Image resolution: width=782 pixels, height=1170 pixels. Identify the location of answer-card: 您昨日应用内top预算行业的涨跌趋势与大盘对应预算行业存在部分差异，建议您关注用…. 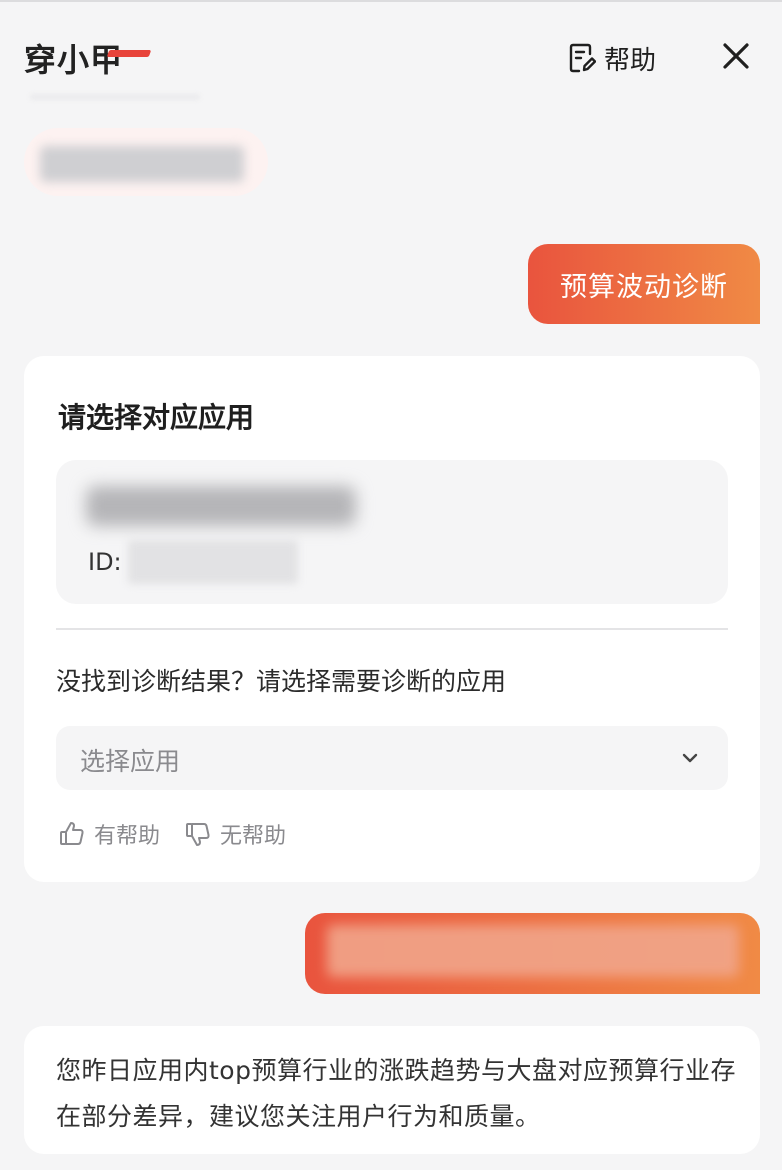
(392, 1090).